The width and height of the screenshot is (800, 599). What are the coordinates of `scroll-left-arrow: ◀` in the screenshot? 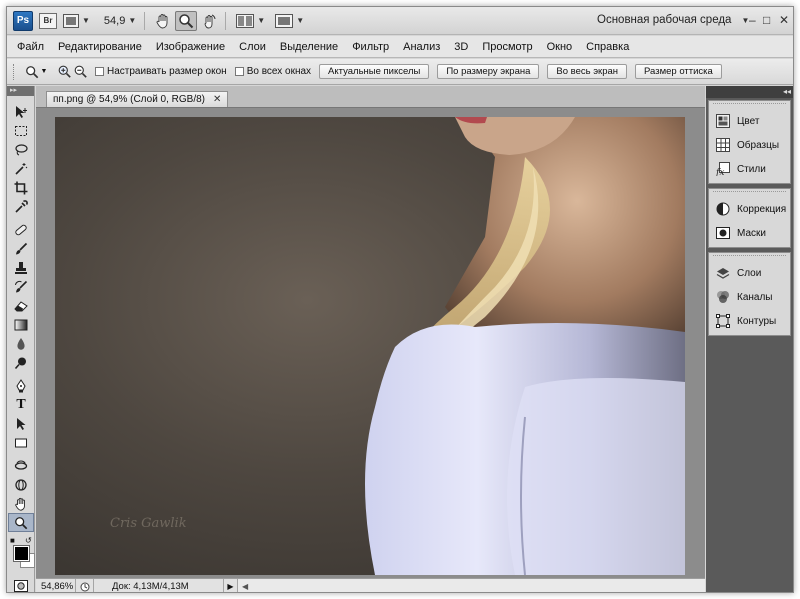 It's located at (245, 586).